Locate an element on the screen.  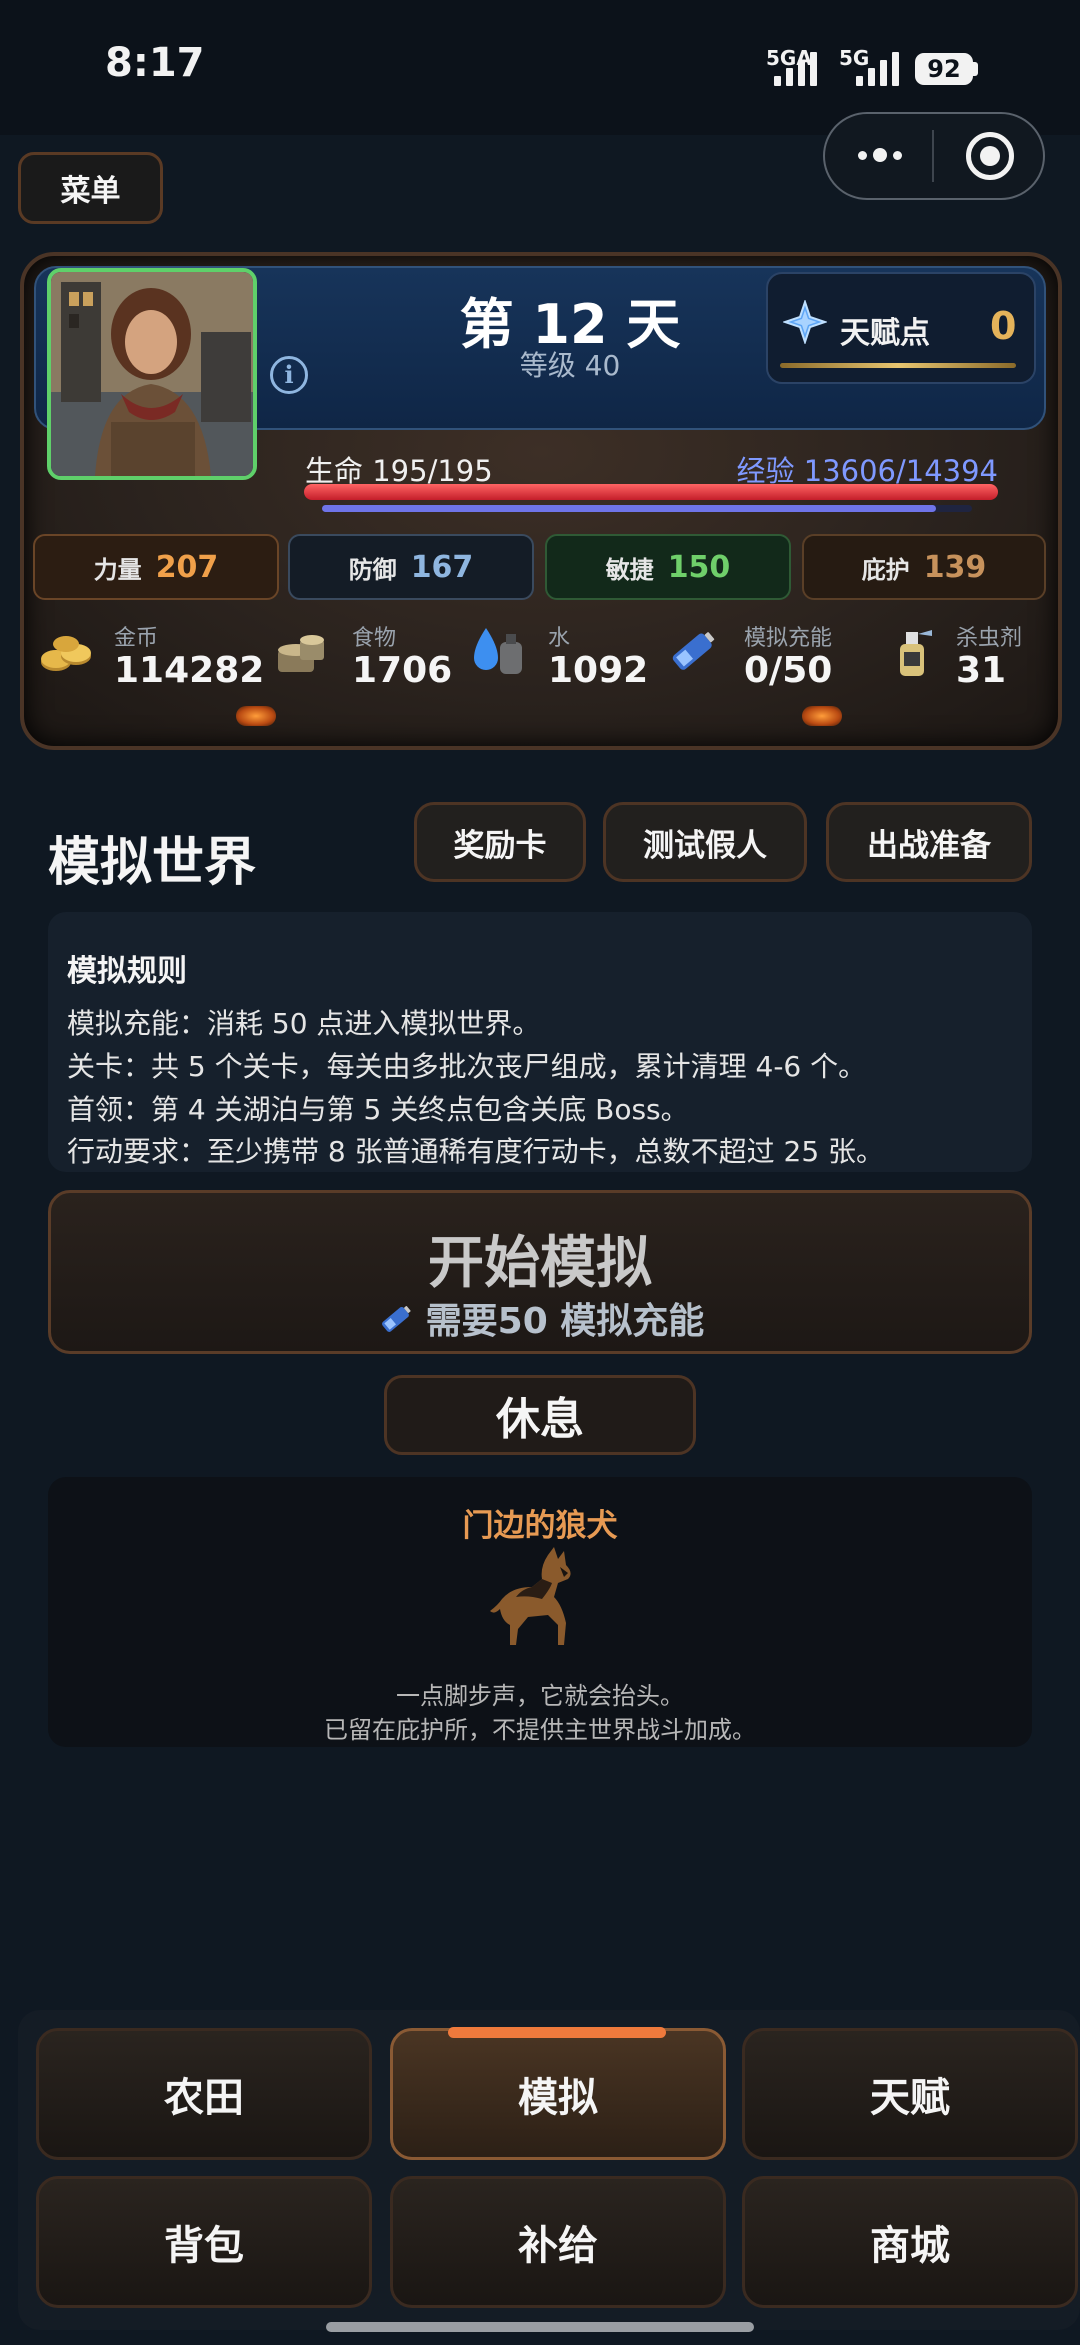
rules-title: 模拟规则 is located at coordinates (127, 971).